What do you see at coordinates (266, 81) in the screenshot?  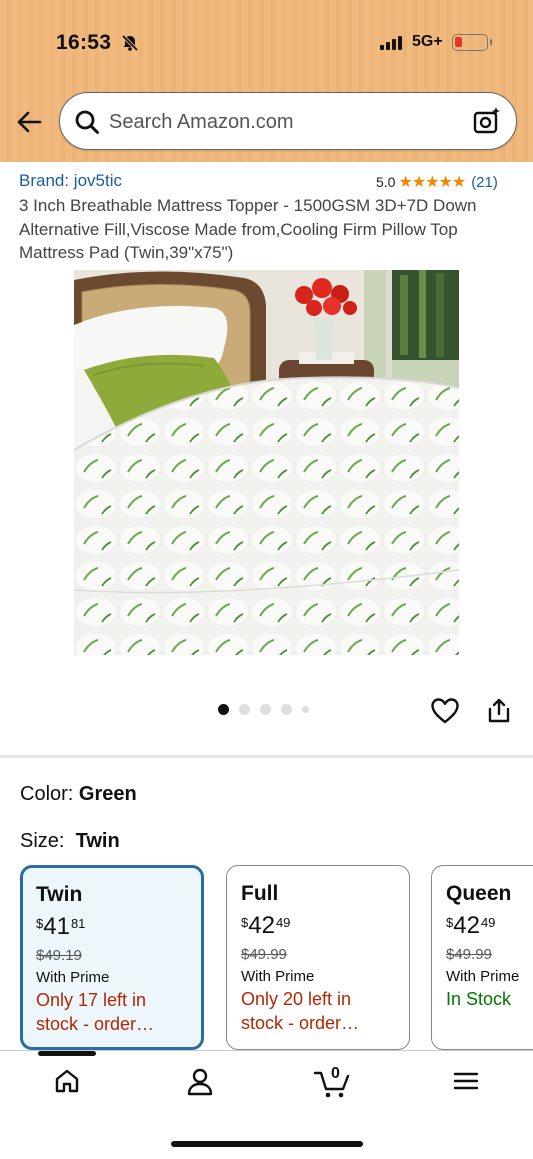 I see `header: 16:53 5G+ Search Amazon.com` at bounding box center [266, 81].